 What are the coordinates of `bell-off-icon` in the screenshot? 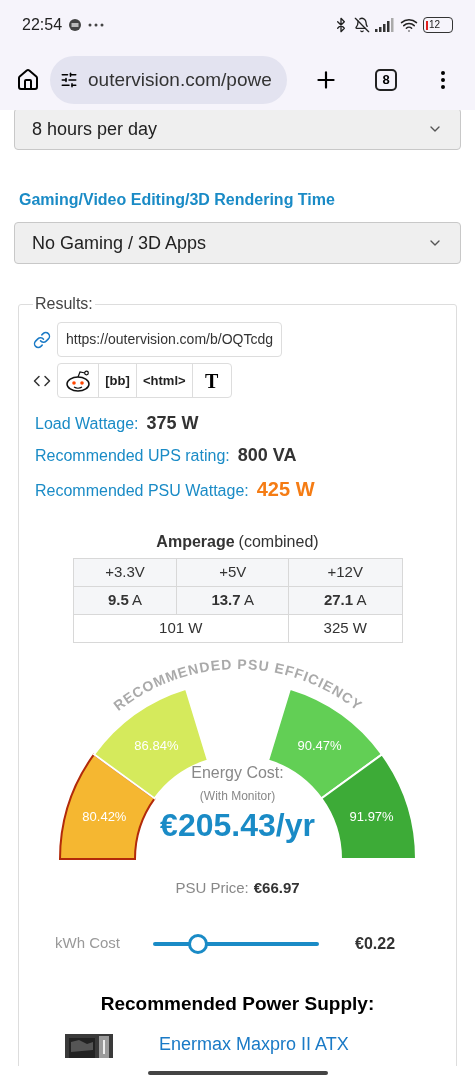 It's located at (362, 25).